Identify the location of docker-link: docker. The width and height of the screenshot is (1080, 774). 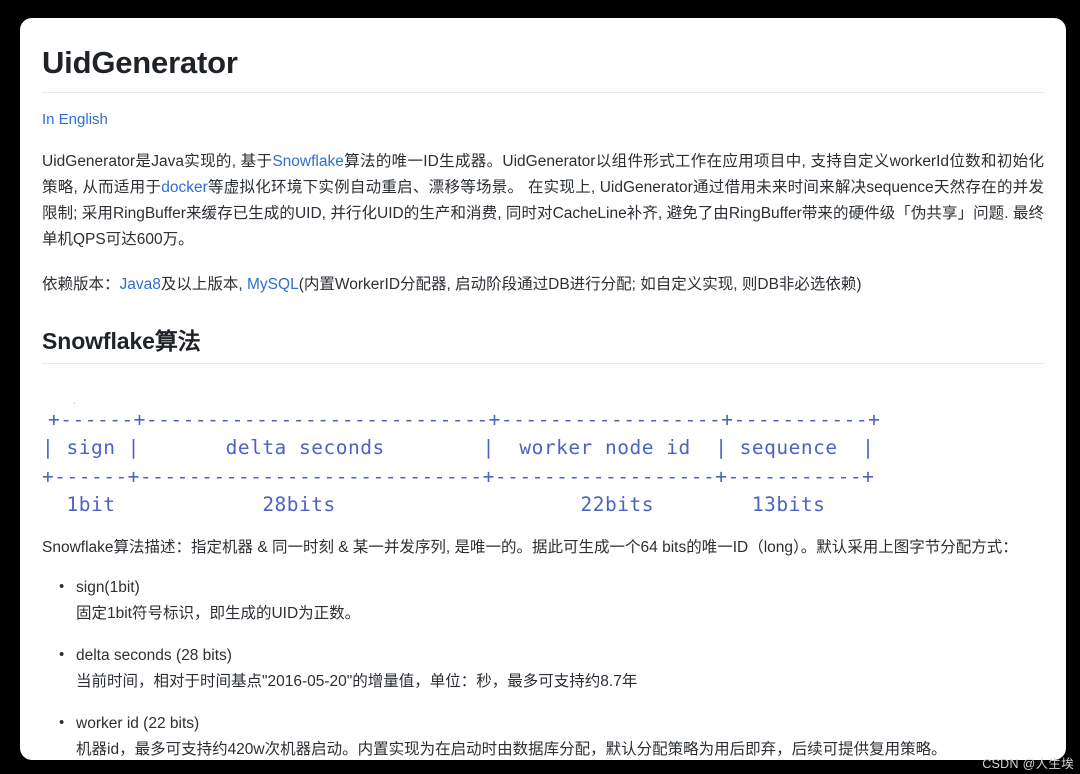
(184, 187).